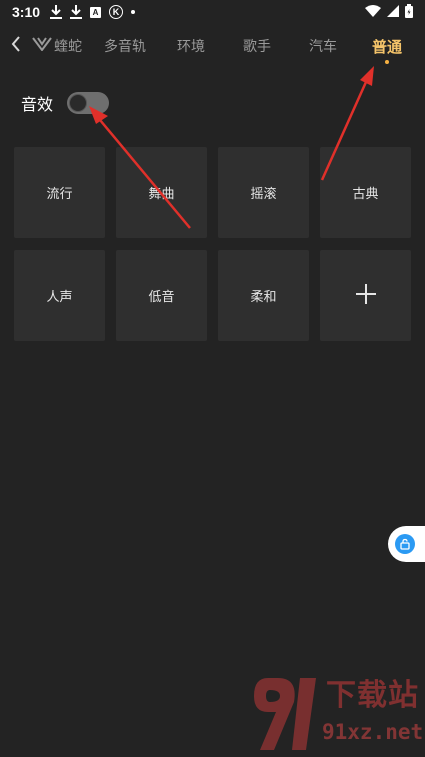  Describe the element at coordinates (372, 695) in the screenshot. I see `watermark-text: 下载站` at that location.